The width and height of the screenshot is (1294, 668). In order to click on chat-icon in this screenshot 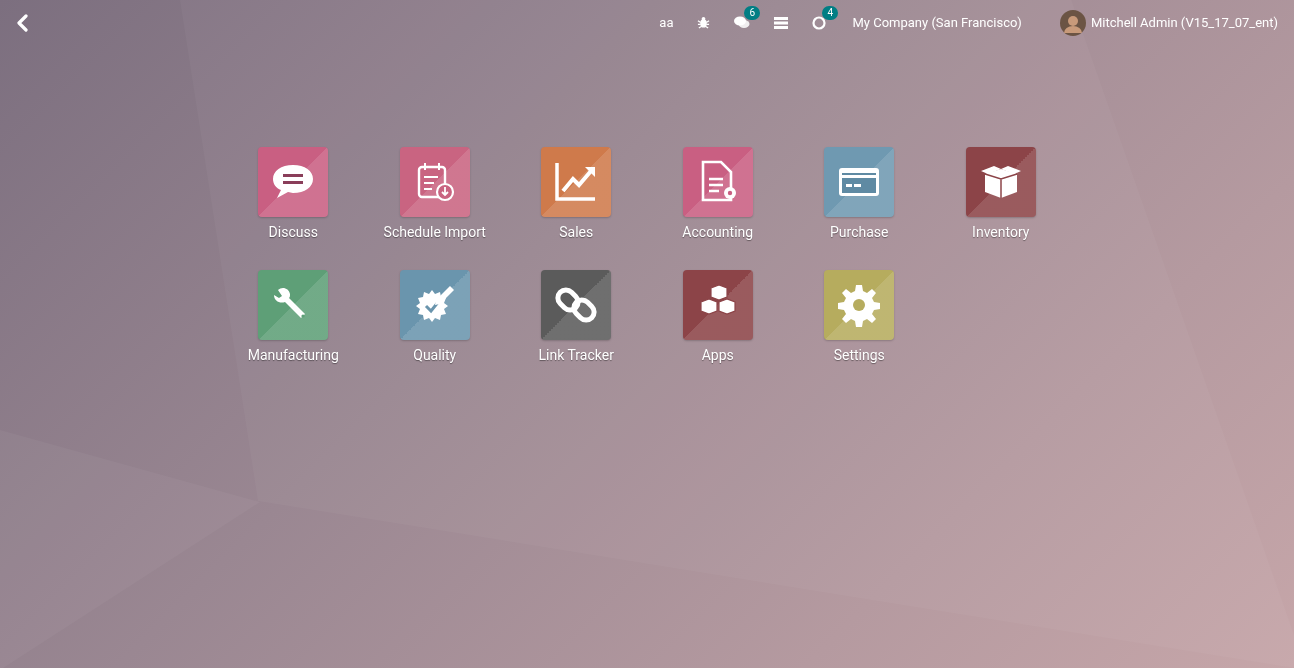, I will do `click(742, 22)`.